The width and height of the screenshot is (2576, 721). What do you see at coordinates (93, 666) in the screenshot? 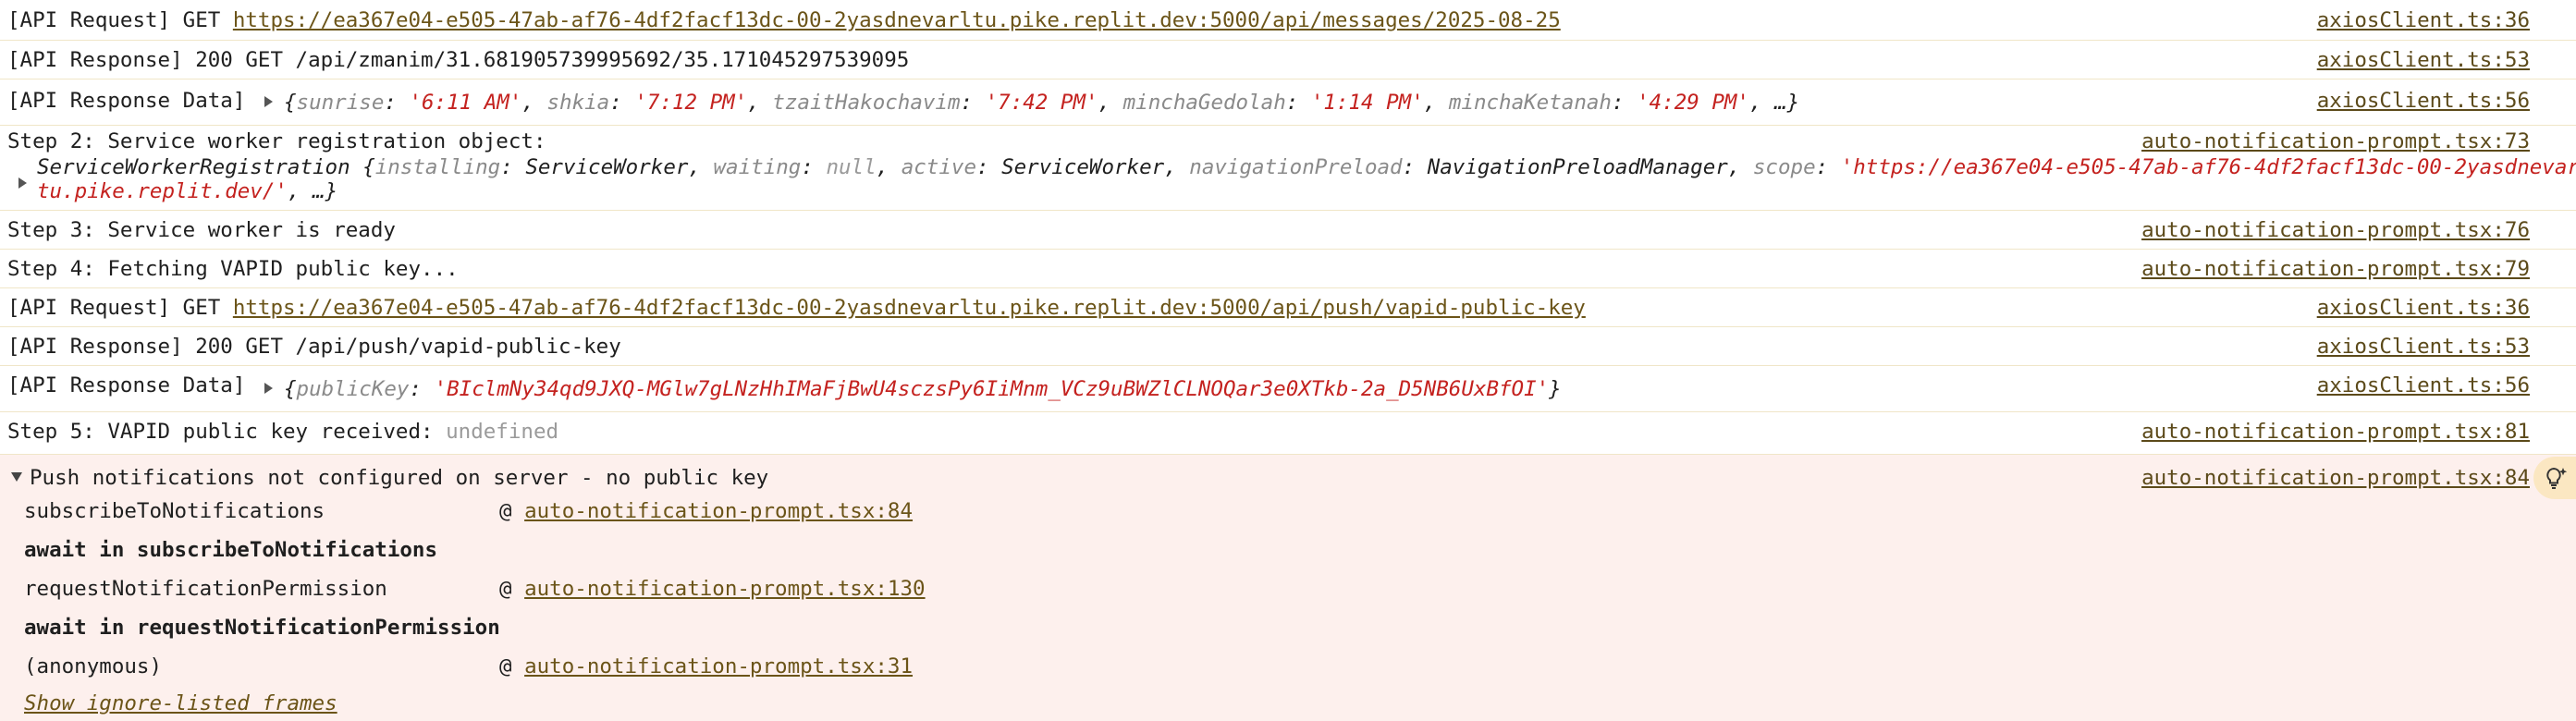
I see `stack-frame-name: (anonymous)` at bounding box center [93, 666].